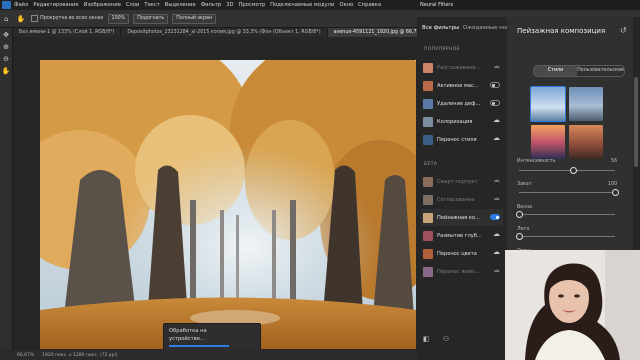 The height and width of the screenshot is (360, 640). What do you see at coordinates (446, 339) in the screenshot?
I see `layer-preview-icon: ⚇` at bounding box center [446, 339].